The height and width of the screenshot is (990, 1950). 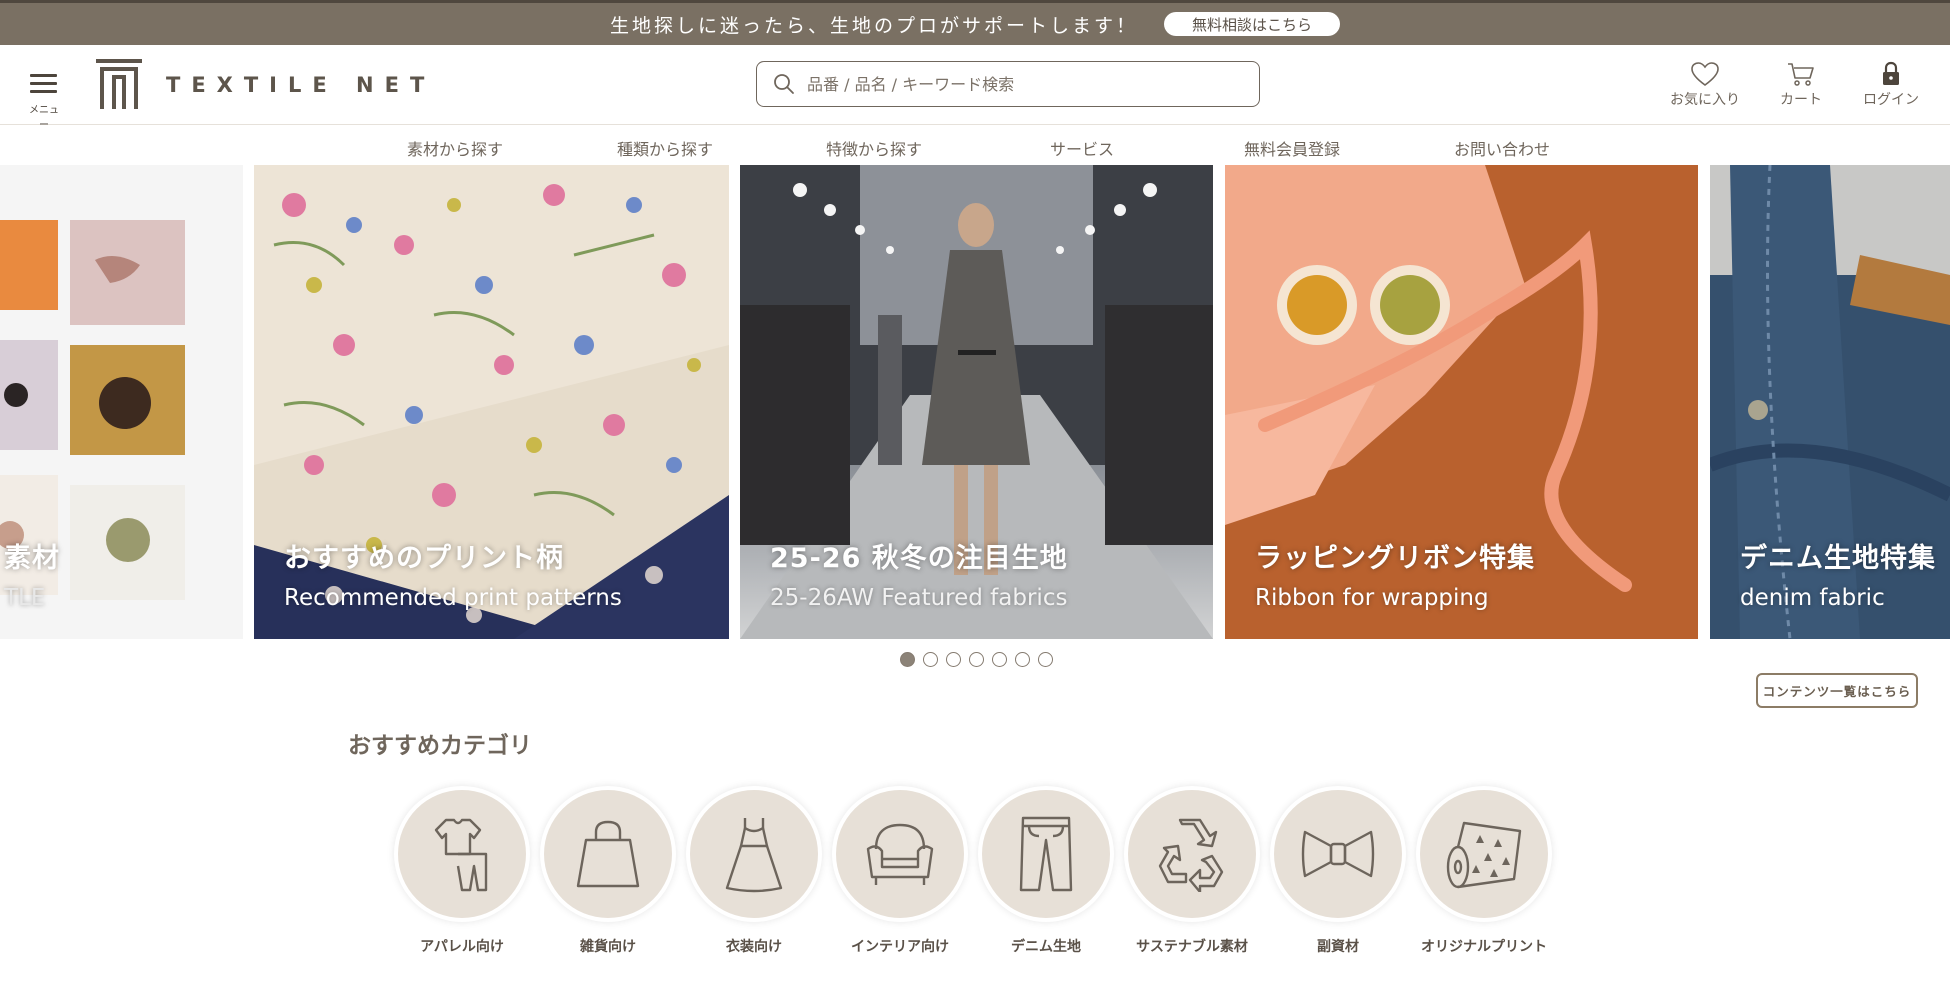 I want to click on favorites-label: お気に入り, so click(x=1705, y=100).